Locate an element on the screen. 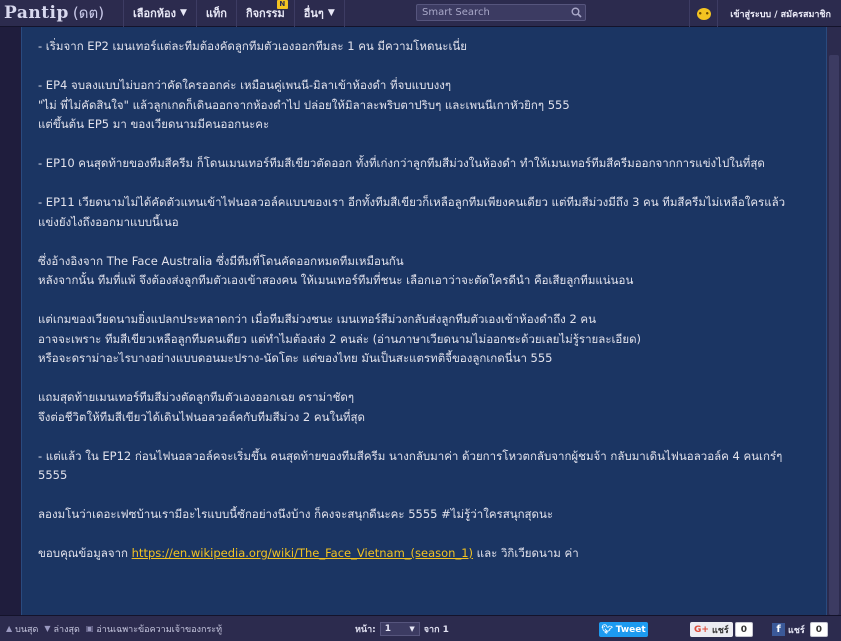  logo-text: Pantip is located at coordinates (36, 13).